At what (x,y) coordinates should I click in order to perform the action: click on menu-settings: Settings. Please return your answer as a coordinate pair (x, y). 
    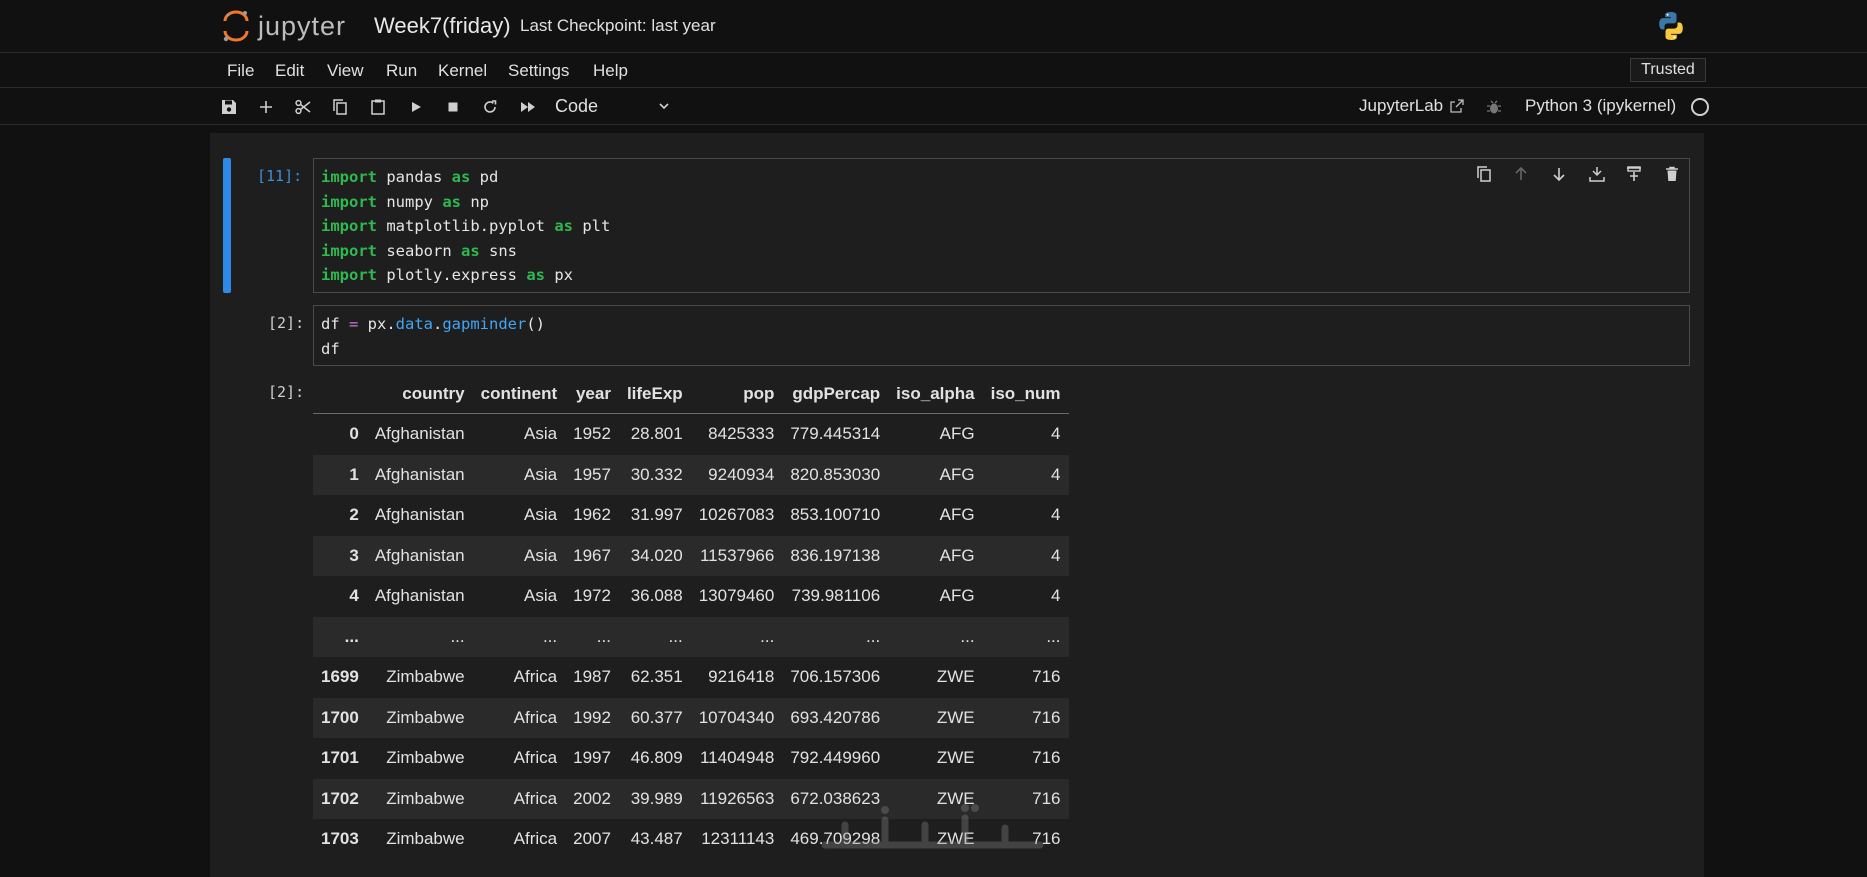
    Looking at the image, I should click on (538, 71).